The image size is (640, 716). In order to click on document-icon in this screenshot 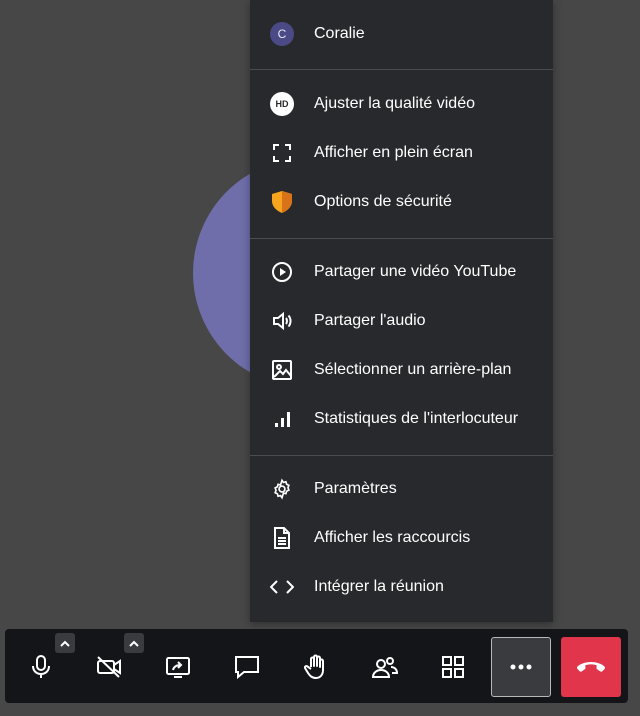, I will do `click(282, 538)`.